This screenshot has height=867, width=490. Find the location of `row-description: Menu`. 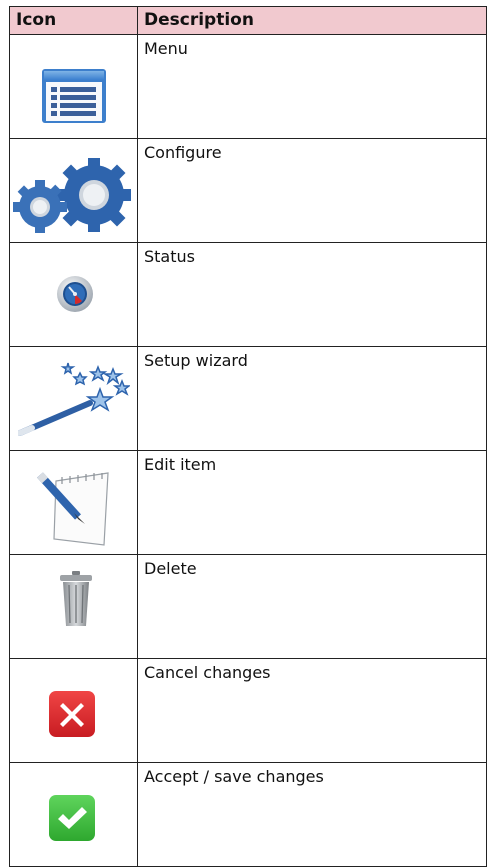

row-description: Menu is located at coordinates (312, 86).